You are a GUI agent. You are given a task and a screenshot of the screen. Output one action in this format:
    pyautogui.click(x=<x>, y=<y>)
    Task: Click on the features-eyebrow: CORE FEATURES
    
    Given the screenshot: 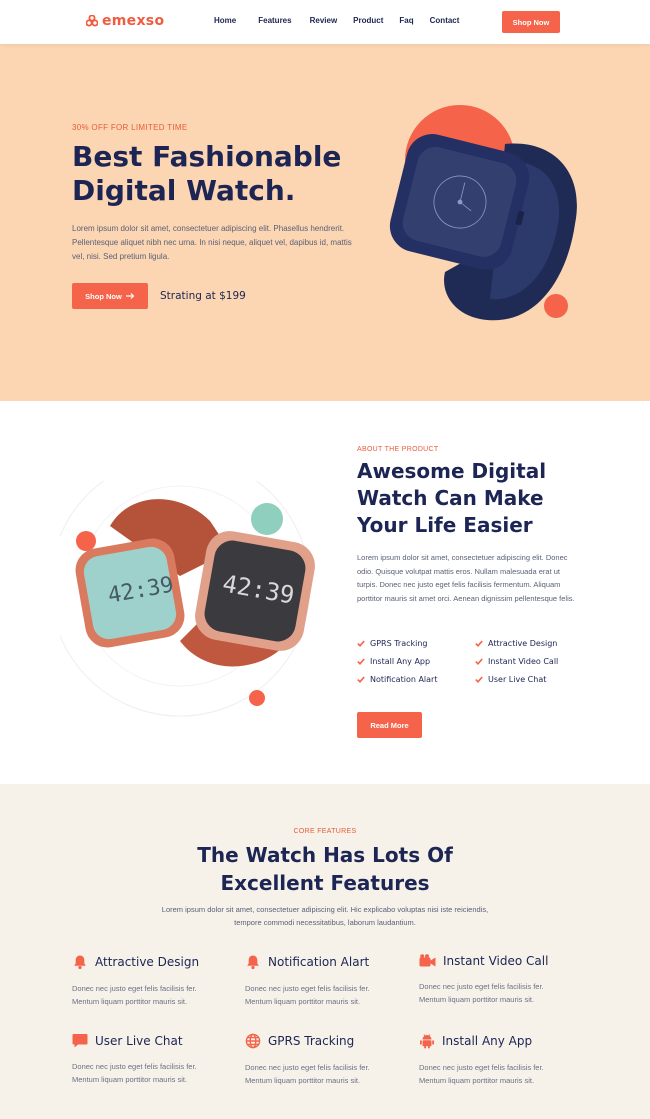 What is the action you would take?
    pyautogui.click(x=325, y=831)
    